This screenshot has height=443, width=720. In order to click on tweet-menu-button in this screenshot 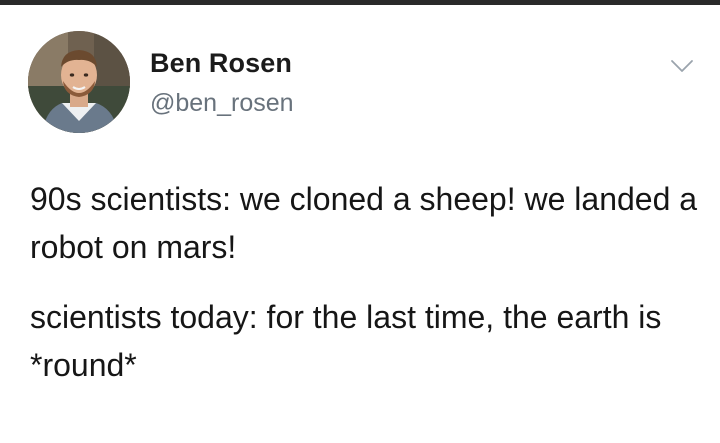, I will do `click(682, 66)`.